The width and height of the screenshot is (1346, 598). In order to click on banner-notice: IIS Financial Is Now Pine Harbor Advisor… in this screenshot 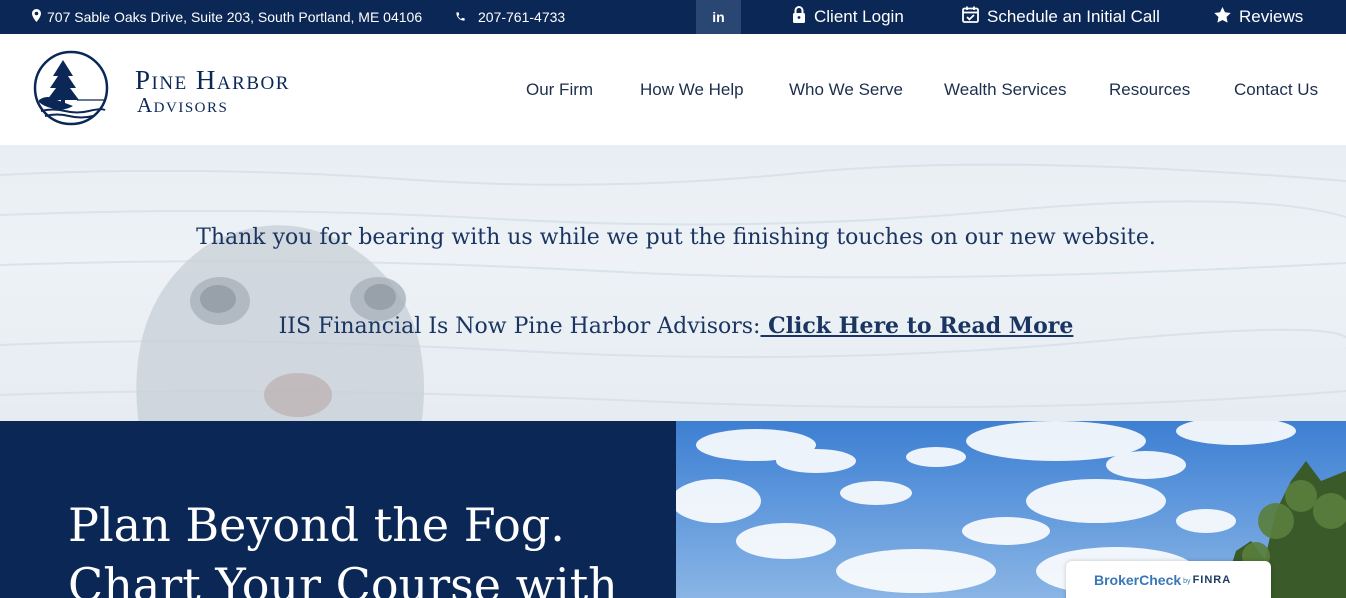, I will do `click(673, 326)`.